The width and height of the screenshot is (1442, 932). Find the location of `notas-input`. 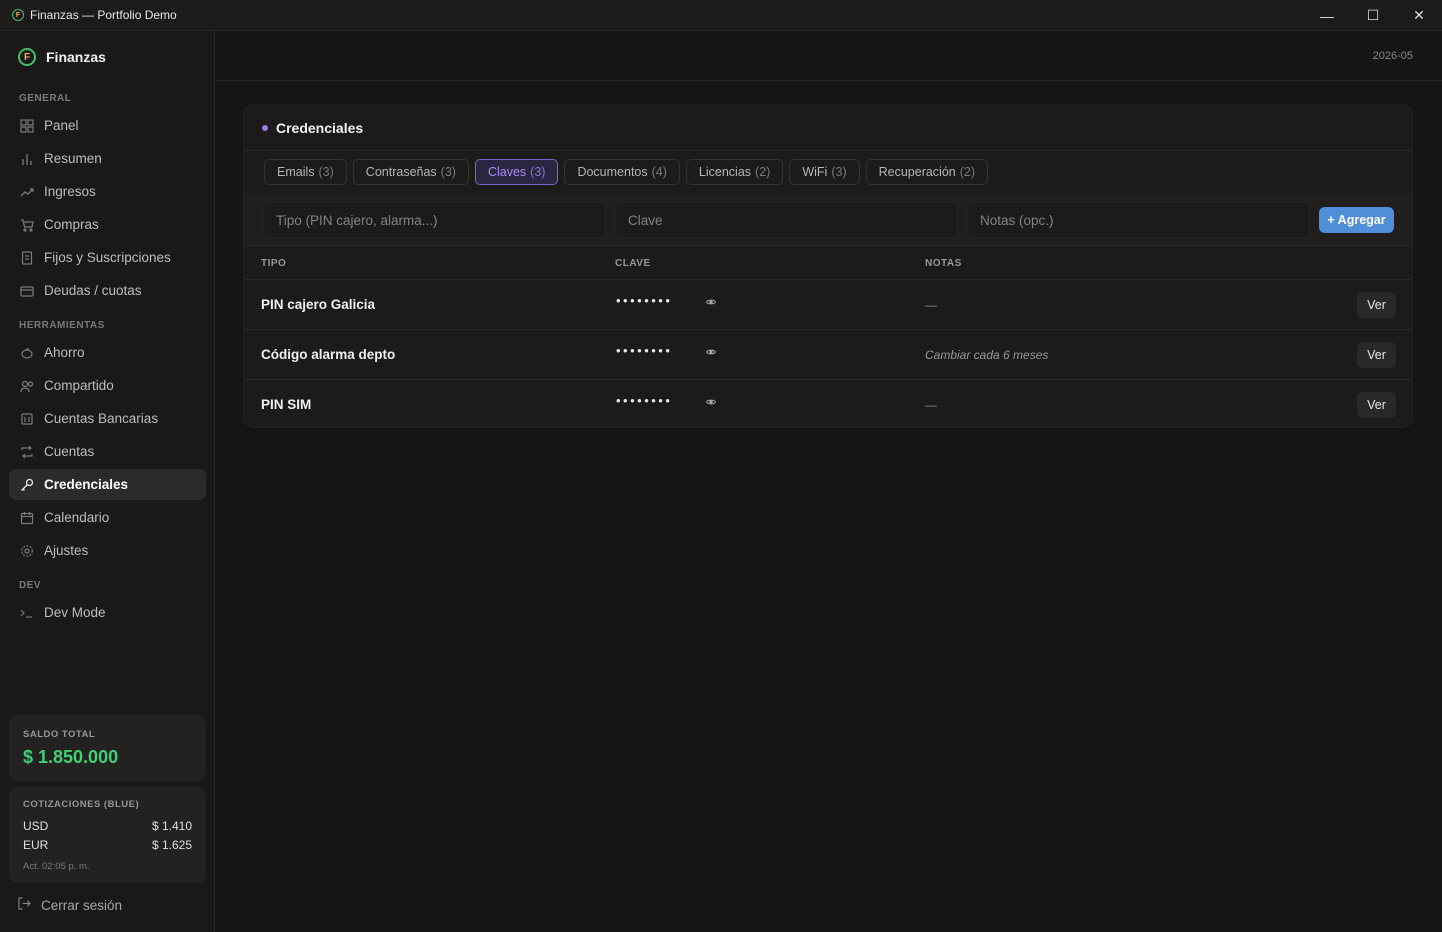

notas-input is located at coordinates (1138, 220).